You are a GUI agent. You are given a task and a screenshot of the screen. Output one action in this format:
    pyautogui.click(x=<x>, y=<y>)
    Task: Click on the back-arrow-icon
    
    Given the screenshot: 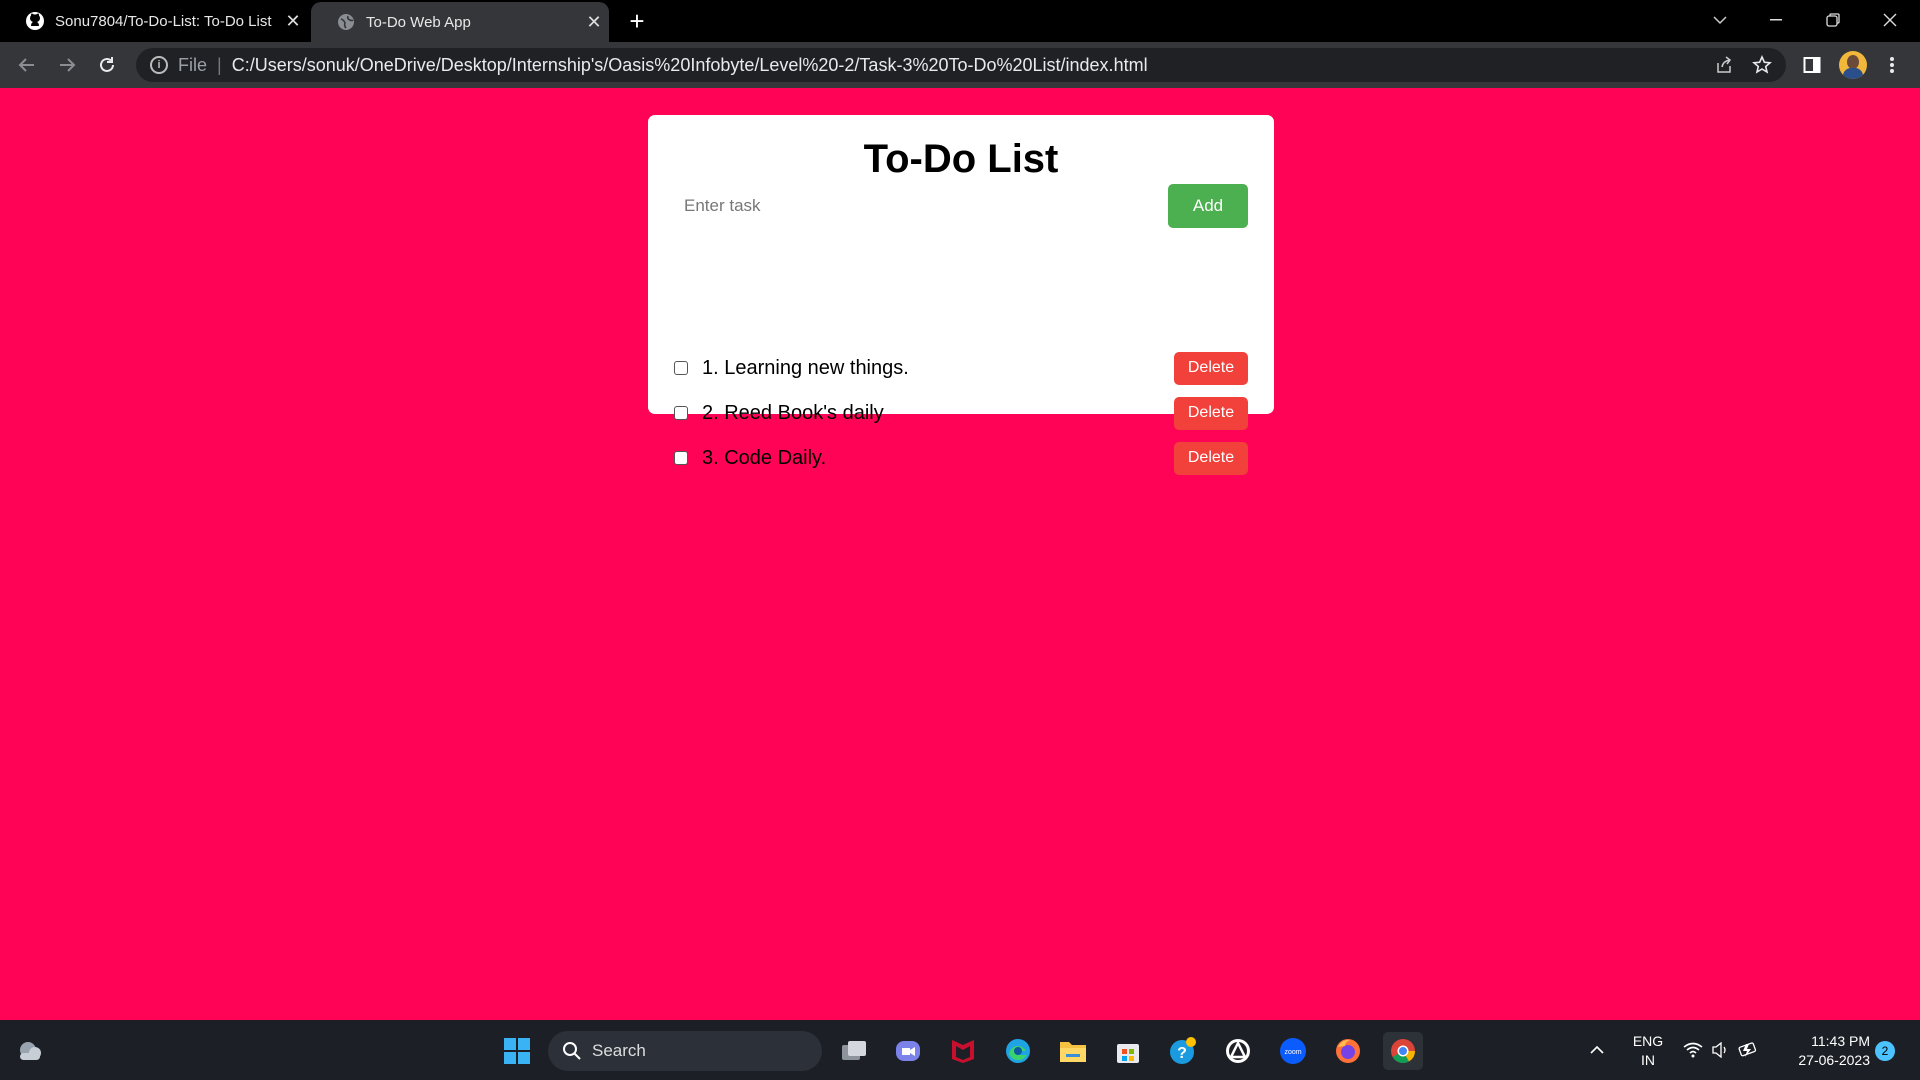 What is the action you would take?
    pyautogui.click(x=27, y=65)
    